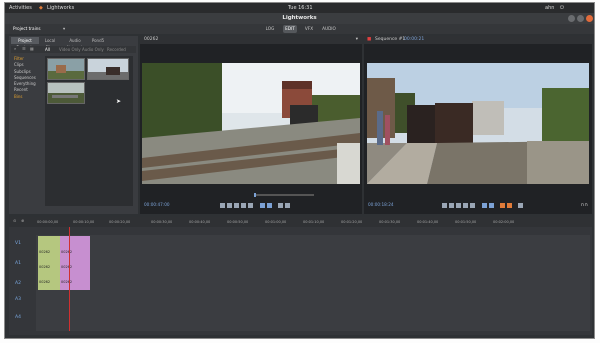  Describe the element at coordinates (238, 222) in the screenshot. I see `ruler-tick-label: 00:00:50,00` at that location.